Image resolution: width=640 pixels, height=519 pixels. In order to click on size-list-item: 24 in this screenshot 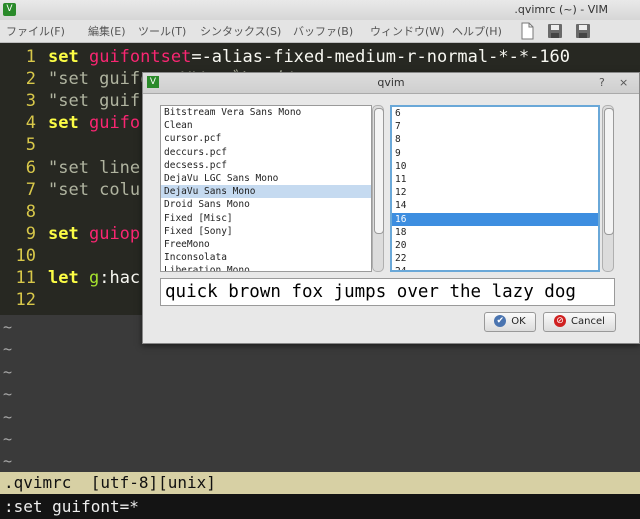, I will do `click(495, 267)`.